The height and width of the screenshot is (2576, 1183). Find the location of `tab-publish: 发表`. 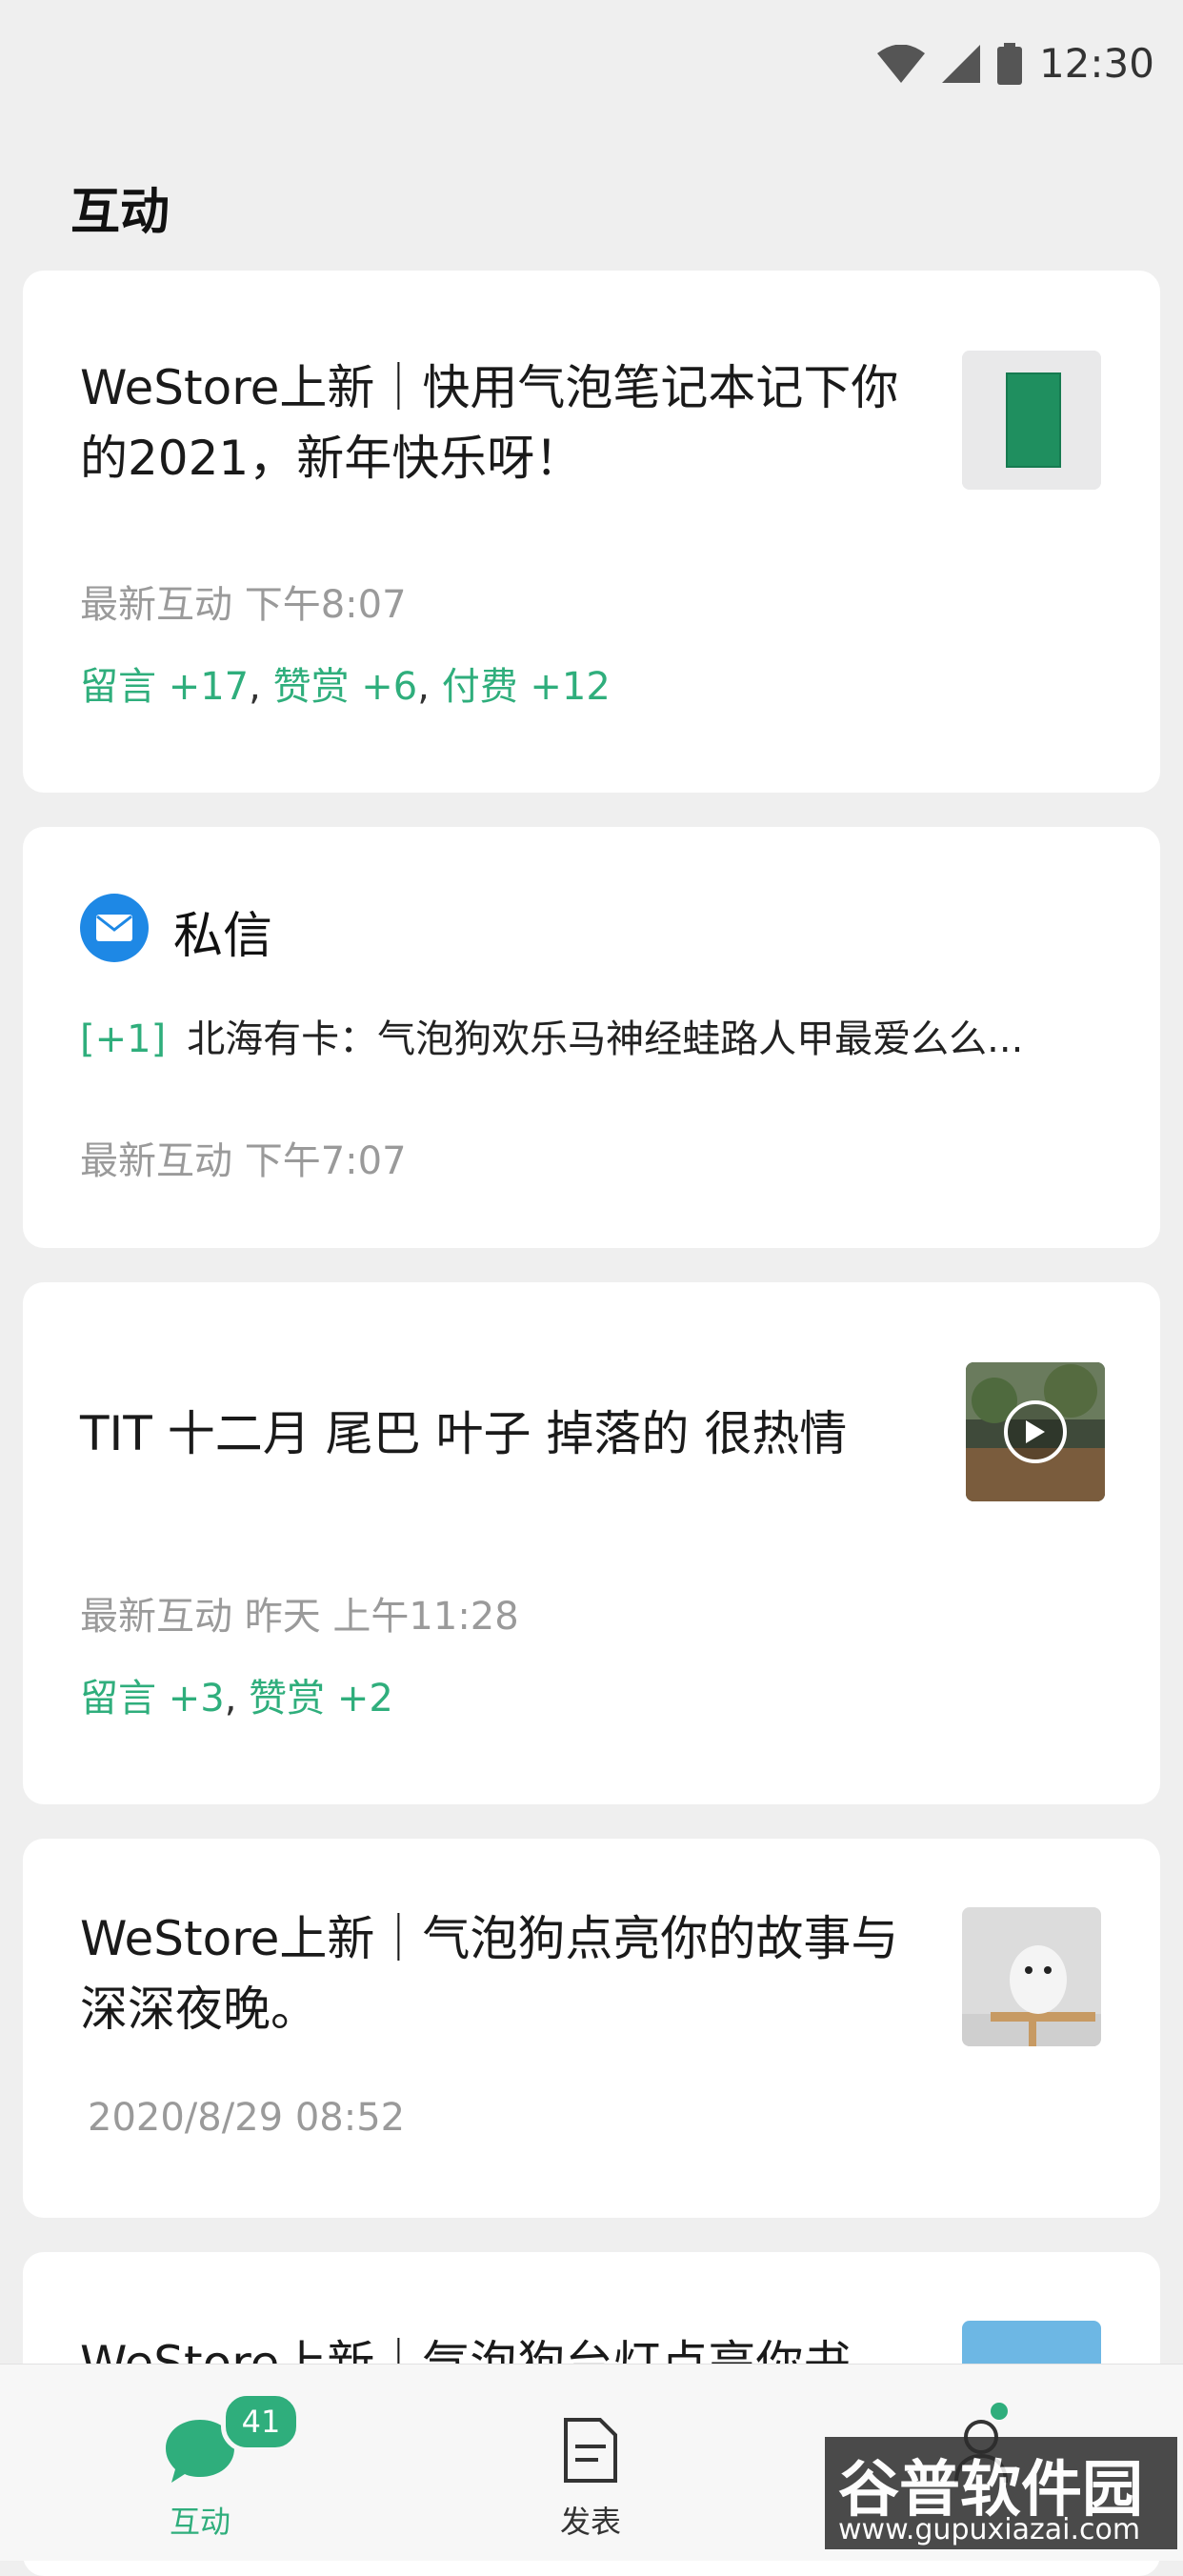

tab-publish: 发表 is located at coordinates (591, 2463).